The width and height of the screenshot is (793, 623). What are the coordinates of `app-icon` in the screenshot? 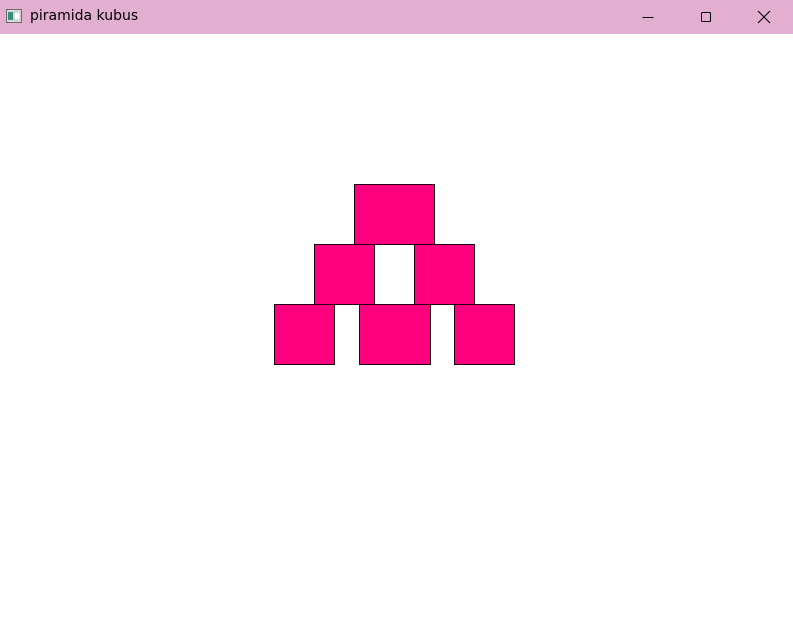 It's located at (14, 15).